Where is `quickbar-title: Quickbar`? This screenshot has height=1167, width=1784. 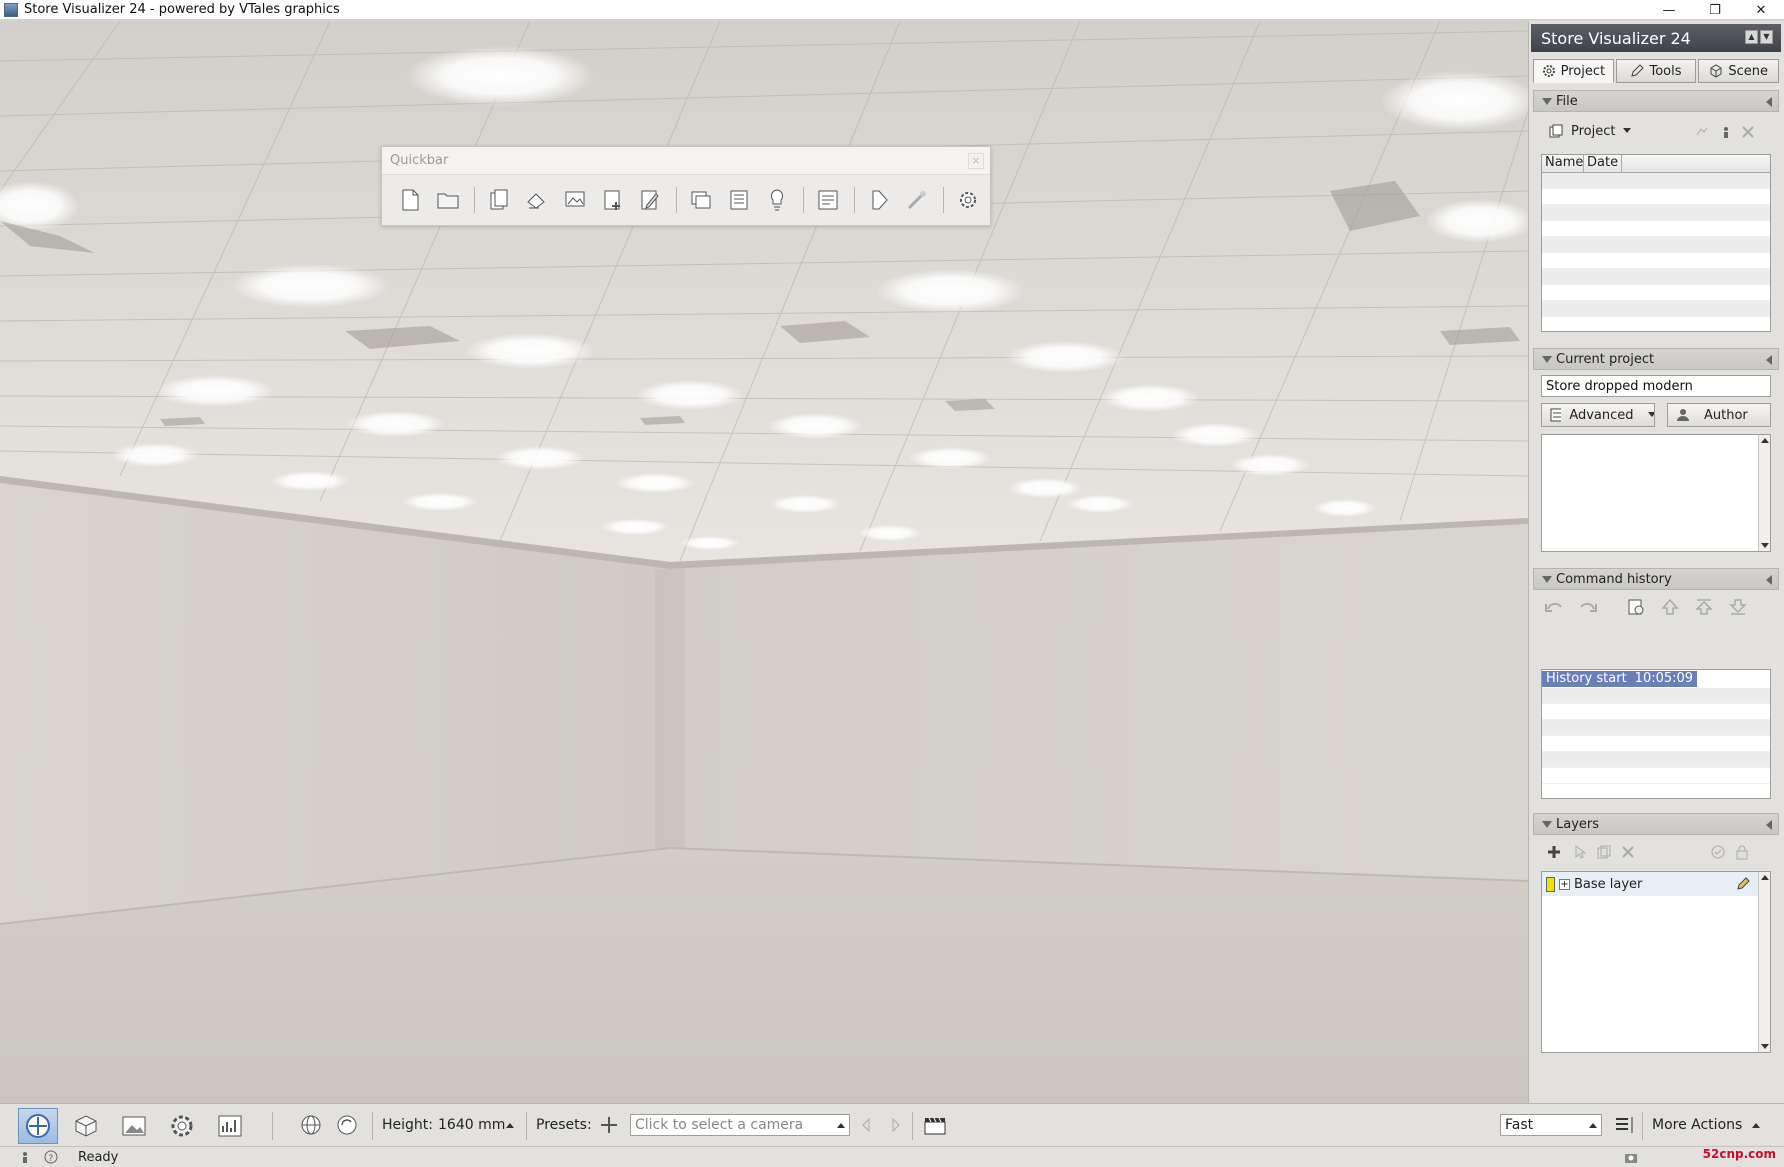 quickbar-title: Quickbar is located at coordinates (686, 161).